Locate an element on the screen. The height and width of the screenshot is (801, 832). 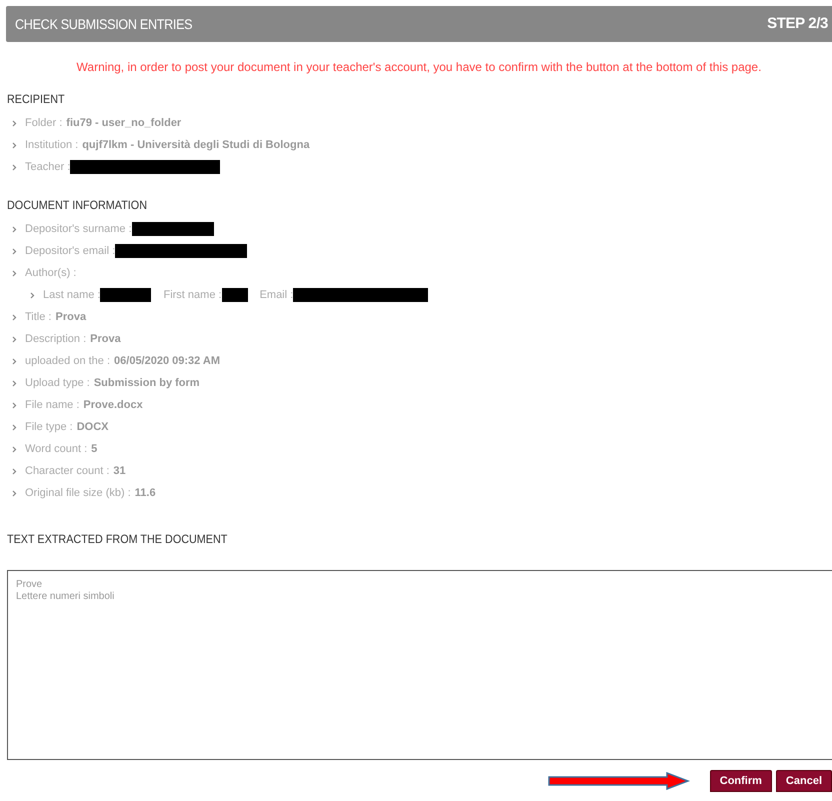
field-value: 31 is located at coordinates (119, 471).